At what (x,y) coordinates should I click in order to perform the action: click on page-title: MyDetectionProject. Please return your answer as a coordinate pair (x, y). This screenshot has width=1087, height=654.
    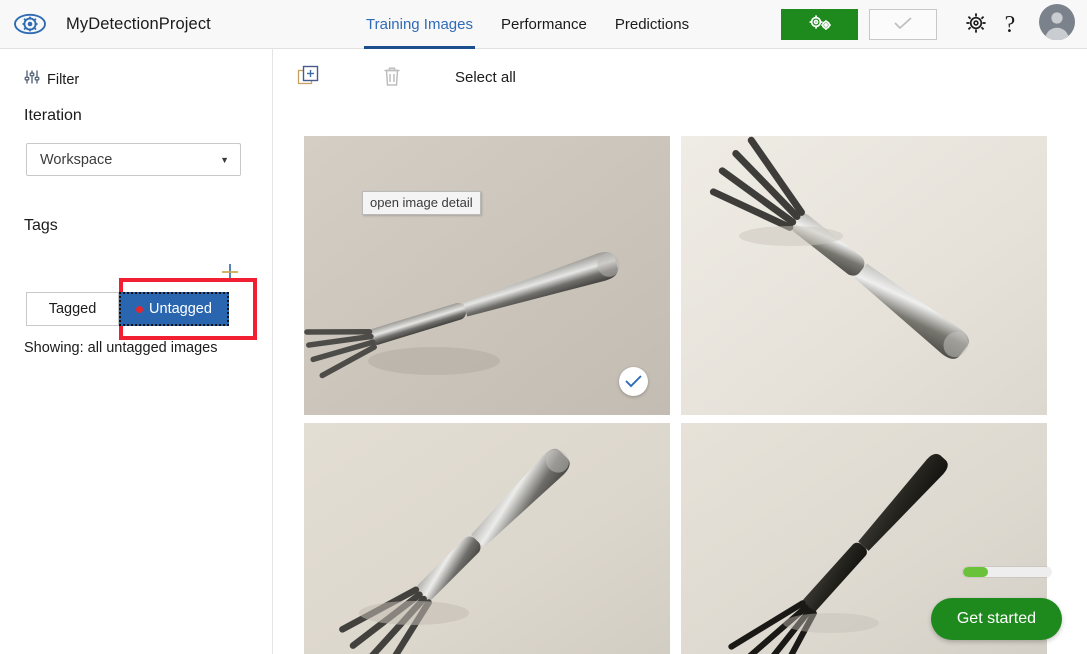
    Looking at the image, I should click on (138, 23).